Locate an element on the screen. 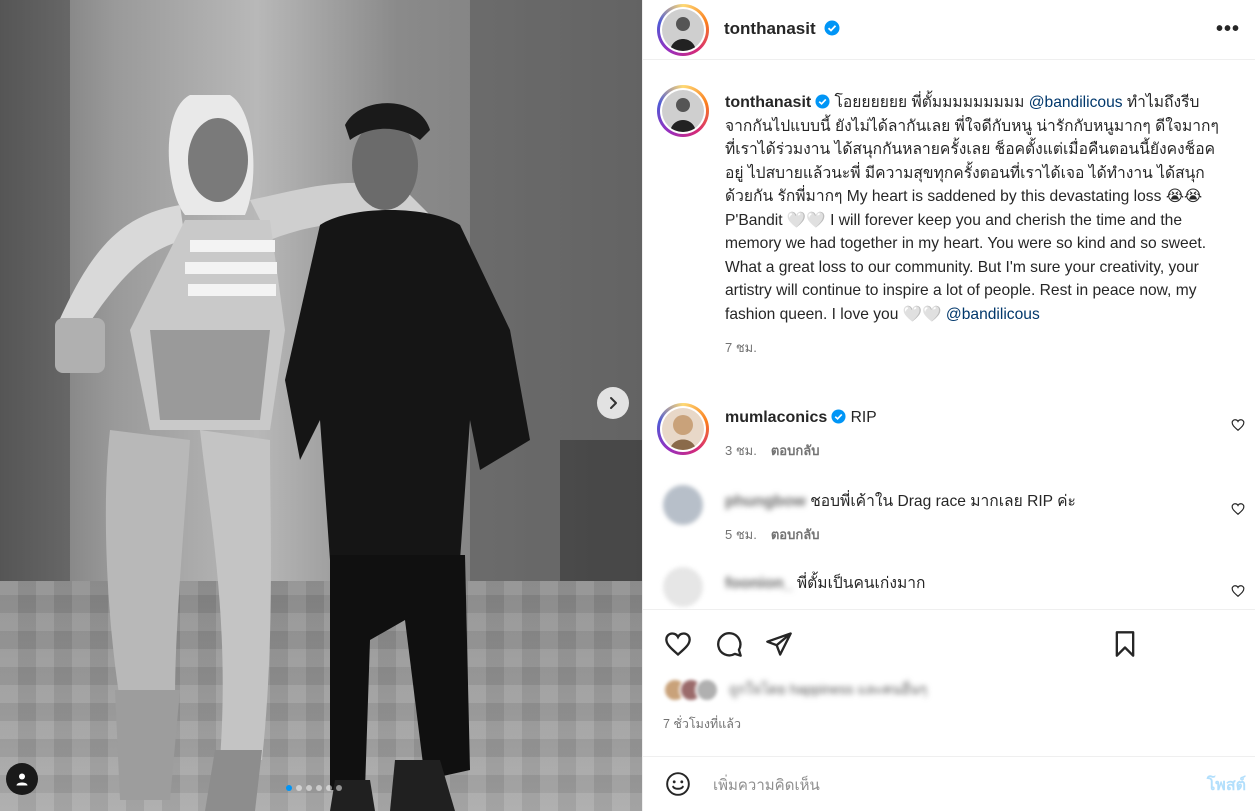  comment-input is located at coordinates (943, 785).